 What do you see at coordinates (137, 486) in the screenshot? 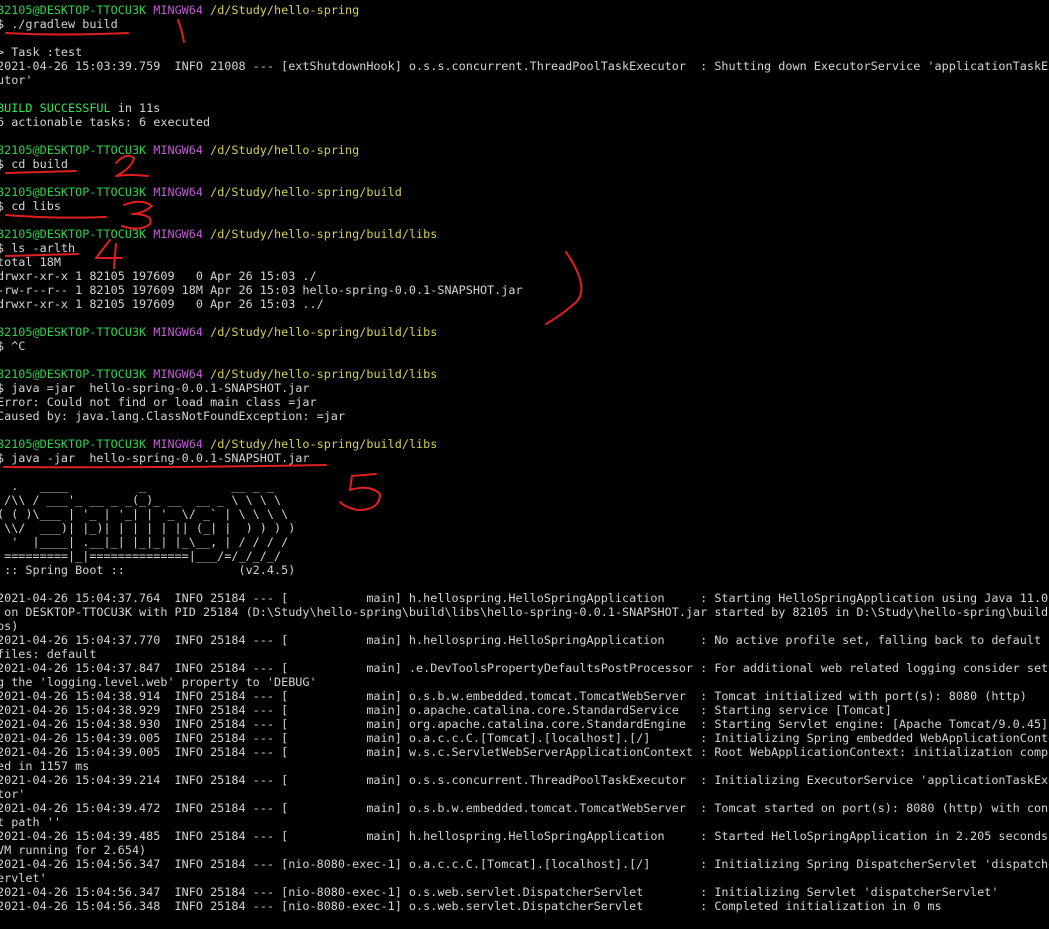
I see `output-line: . ____ _ __ _ _` at bounding box center [137, 486].